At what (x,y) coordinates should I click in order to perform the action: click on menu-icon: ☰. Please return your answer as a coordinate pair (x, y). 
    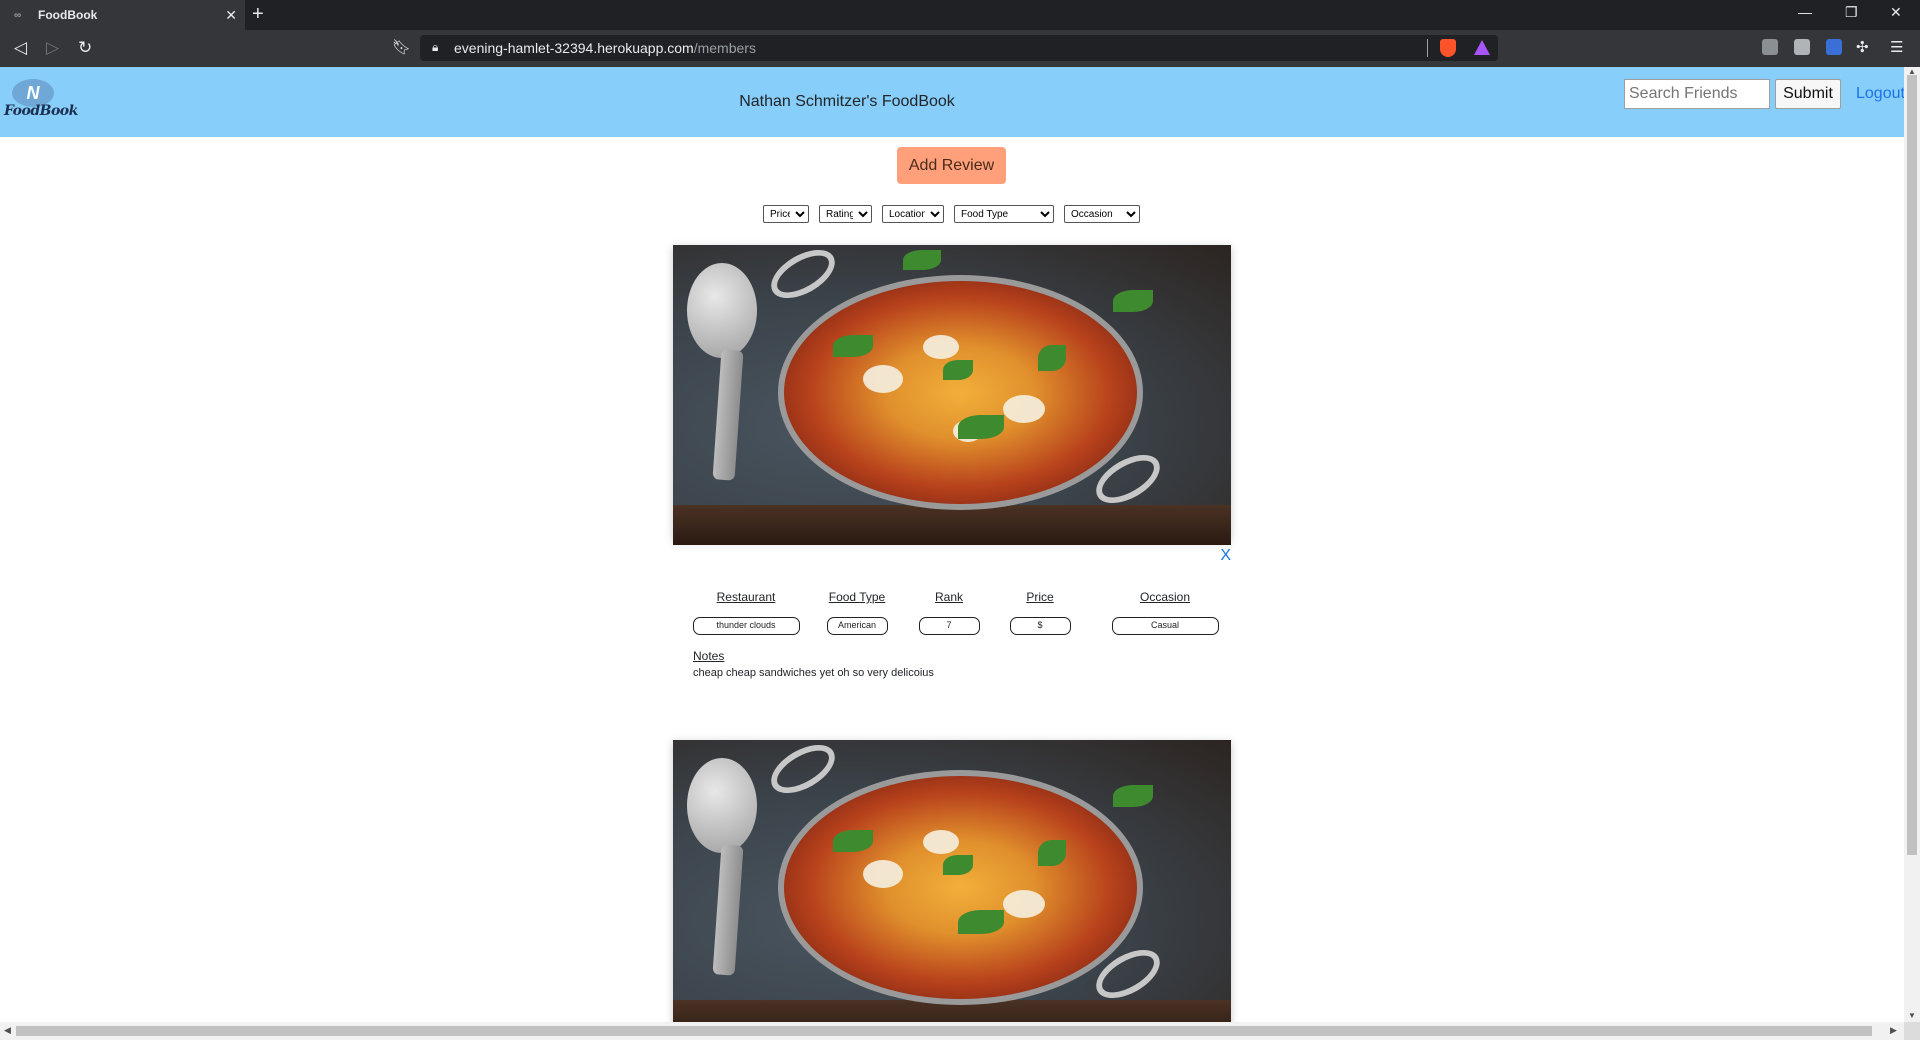
    Looking at the image, I should click on (1896, 47).